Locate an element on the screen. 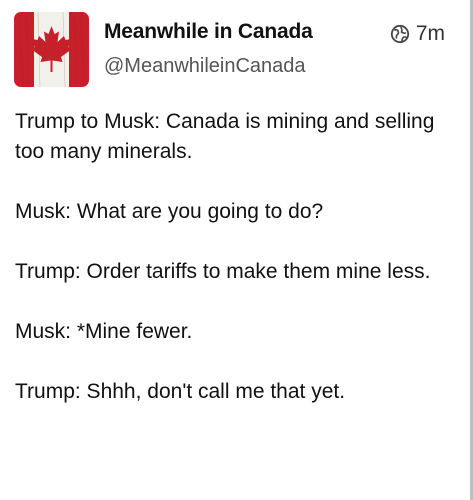 This screenshot has height=500, width=473. post-timestamp: 7m is located at coordinates (430, 34).